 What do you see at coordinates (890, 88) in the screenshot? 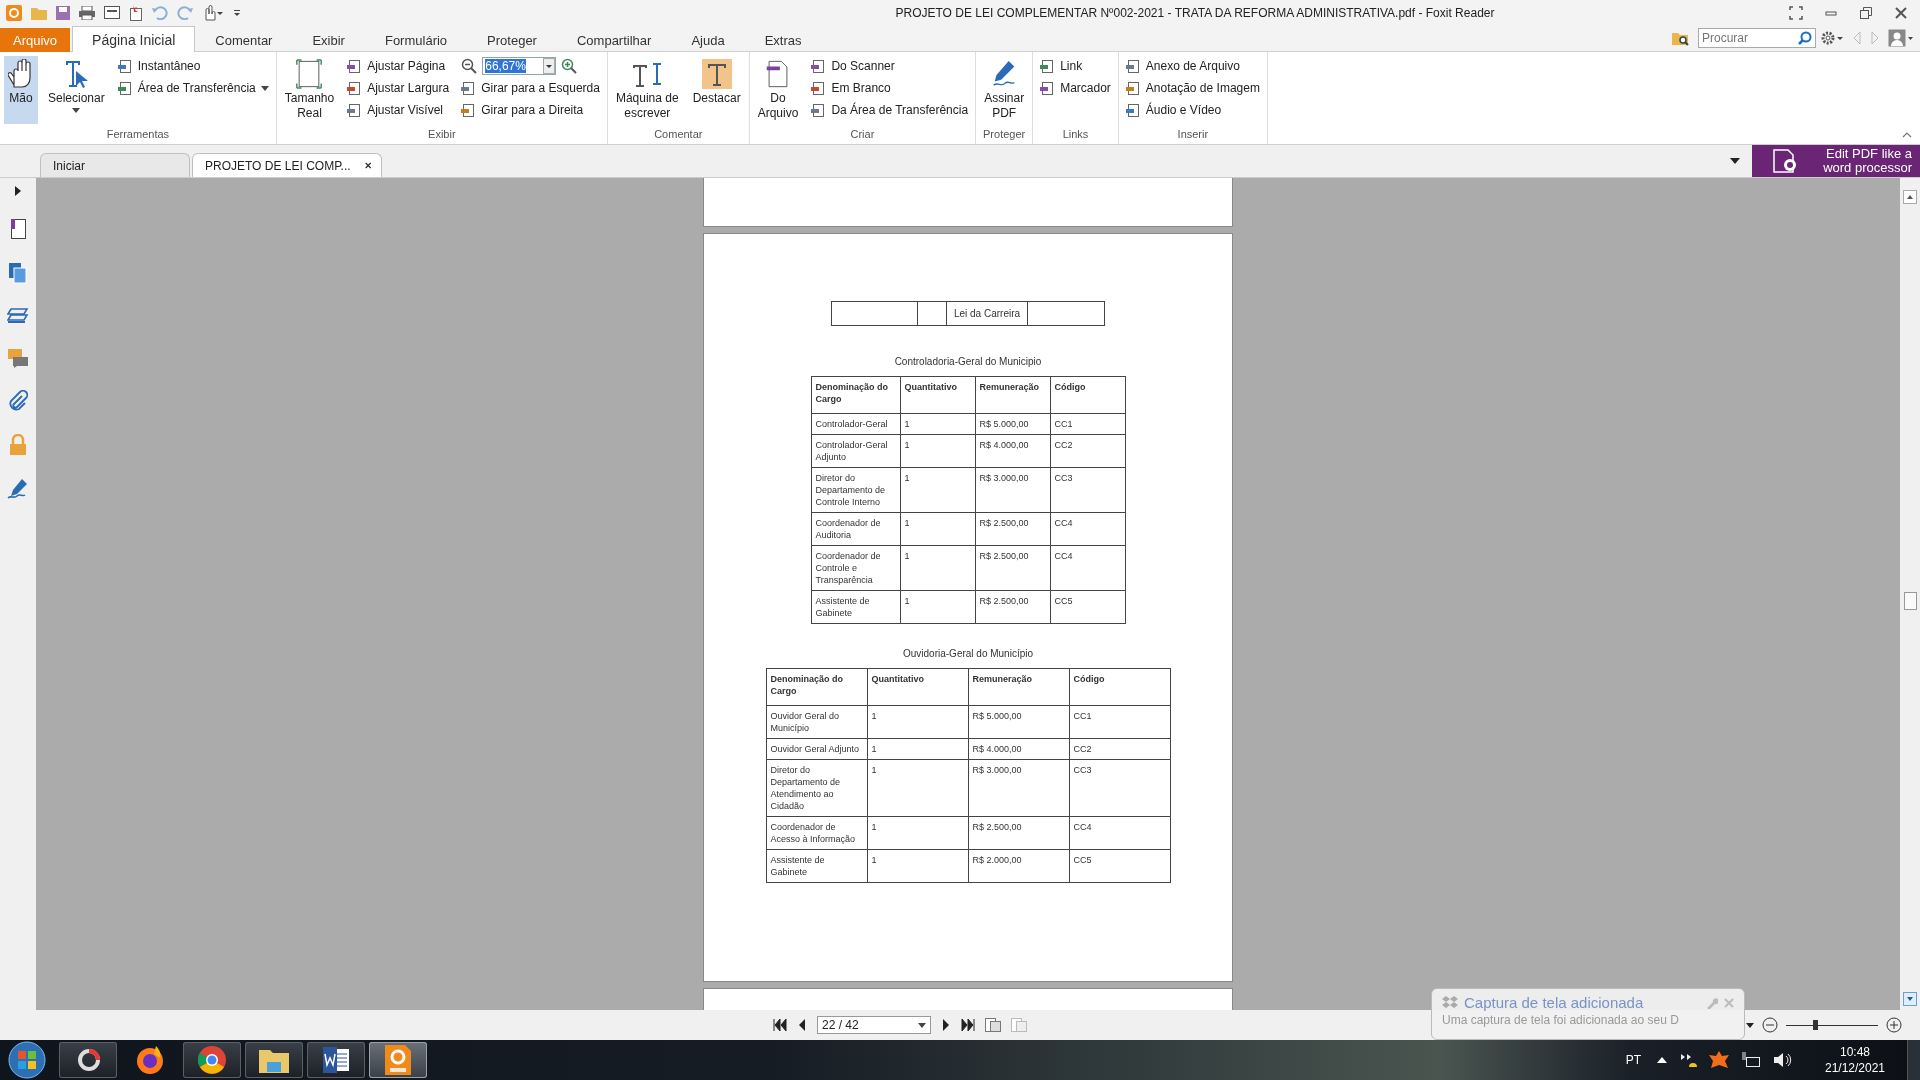
I see `ribbon-button: Em Branco` at bounding box center [890, 88].